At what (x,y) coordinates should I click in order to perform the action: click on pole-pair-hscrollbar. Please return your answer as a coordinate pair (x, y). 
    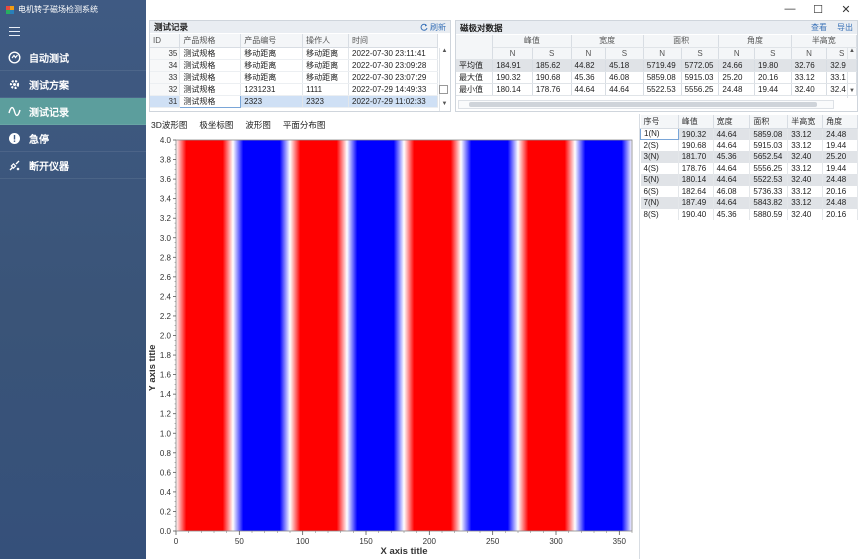
    Looking at the image, I should click on (646, 104).